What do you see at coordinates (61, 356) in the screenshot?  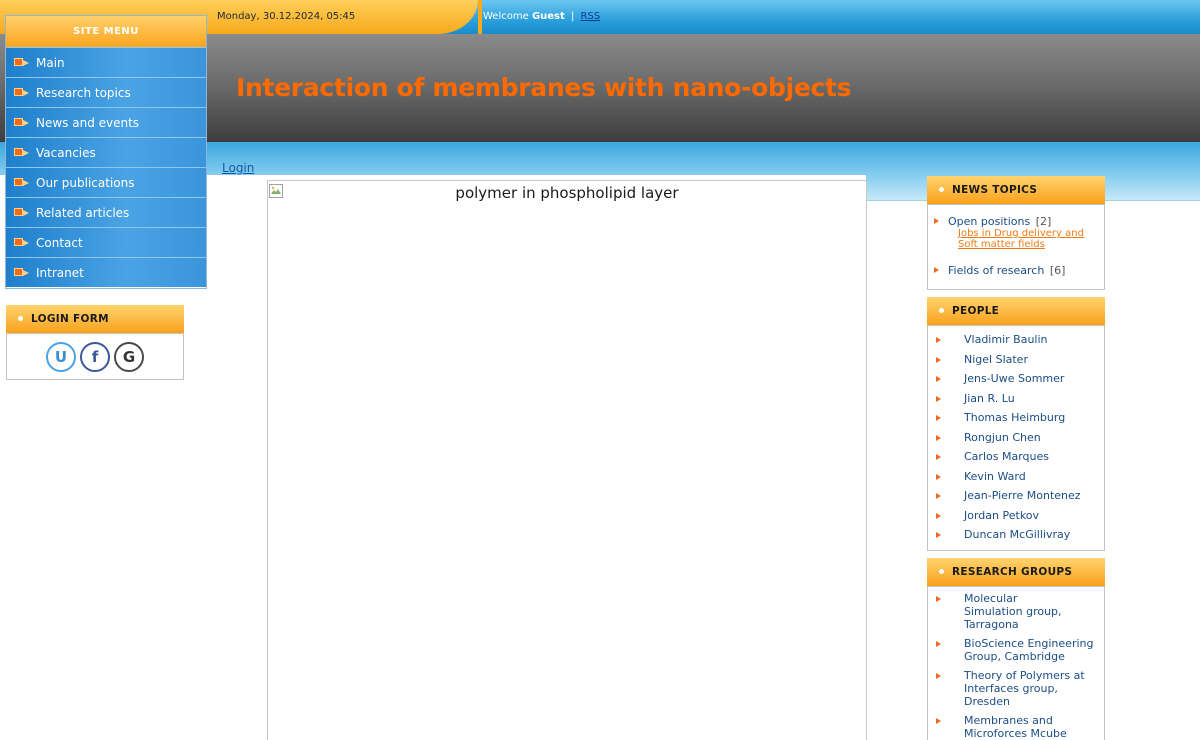 I see `uid-login-button: U` at bounding box center [61, 356].